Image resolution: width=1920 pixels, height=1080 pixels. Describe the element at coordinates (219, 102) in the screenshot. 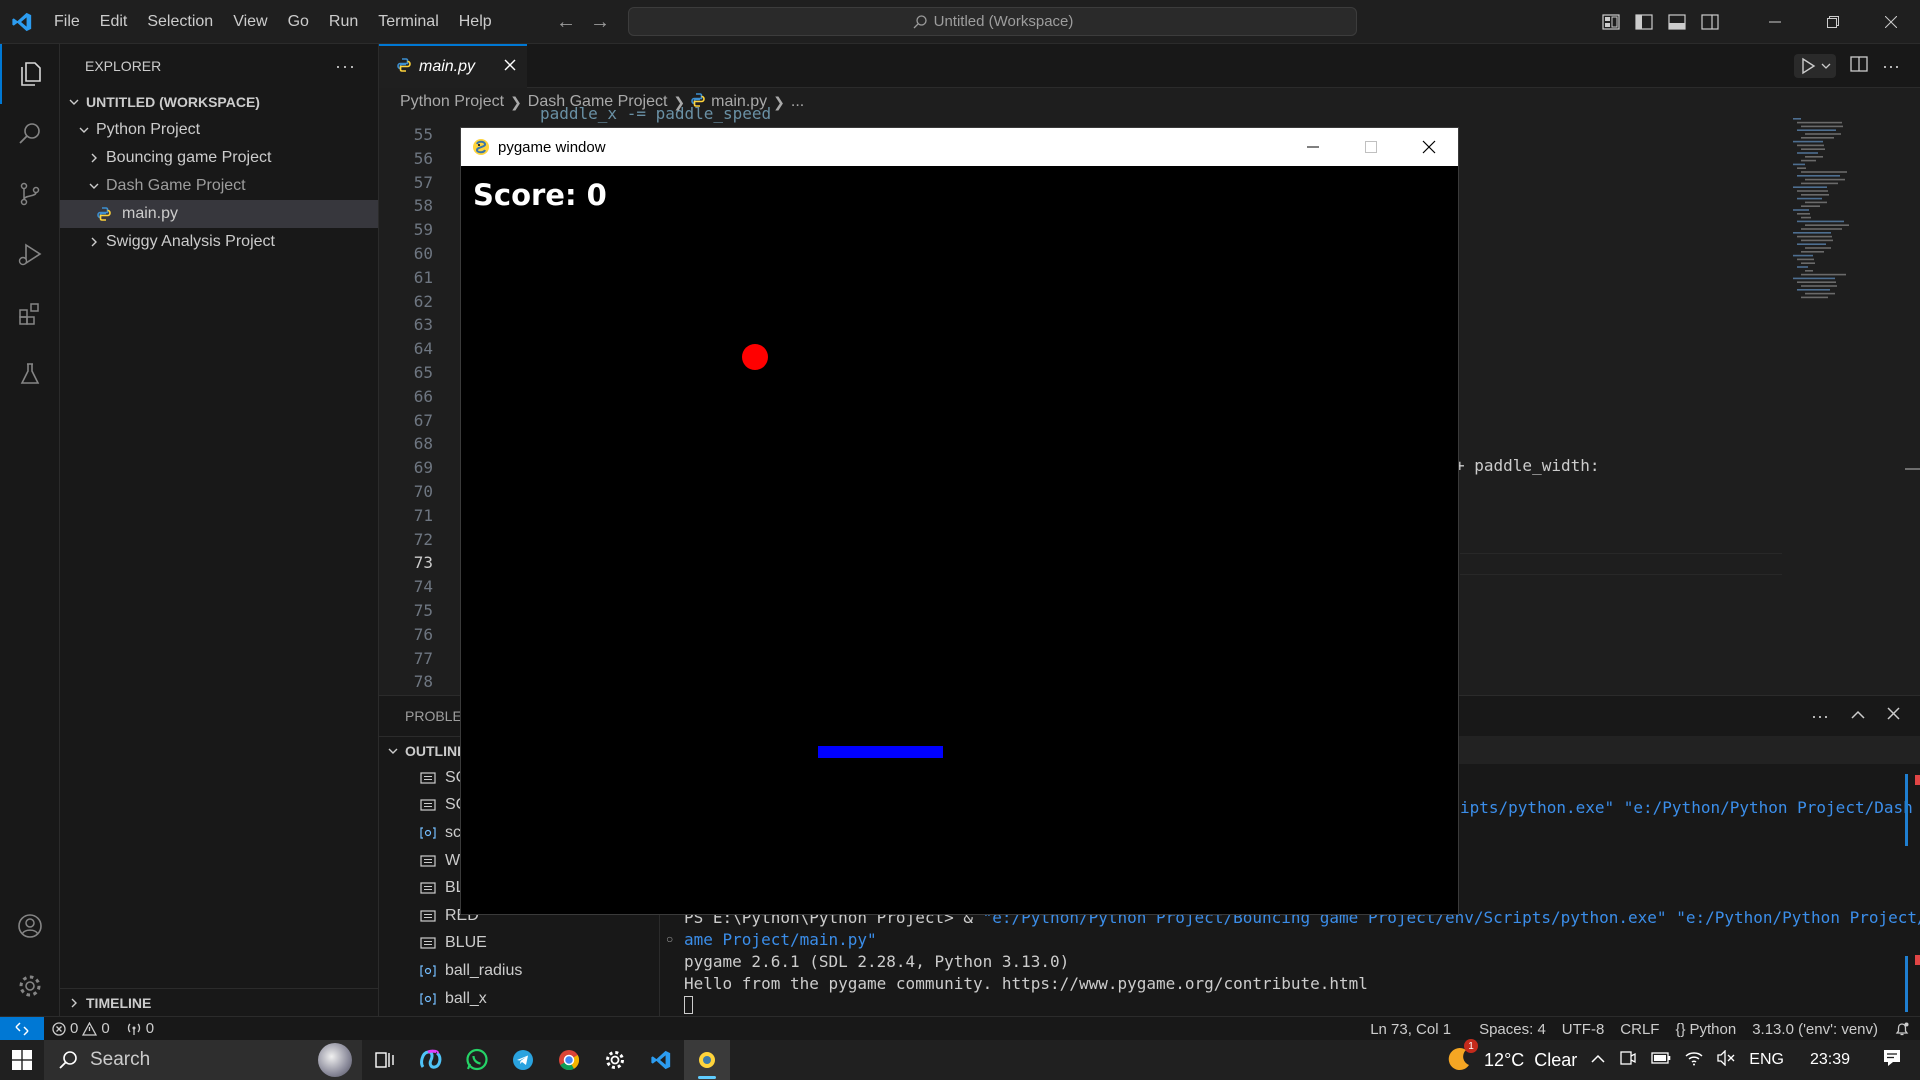

I see `workspace-root: UNTITLED (WORKSPACE)` at that location.